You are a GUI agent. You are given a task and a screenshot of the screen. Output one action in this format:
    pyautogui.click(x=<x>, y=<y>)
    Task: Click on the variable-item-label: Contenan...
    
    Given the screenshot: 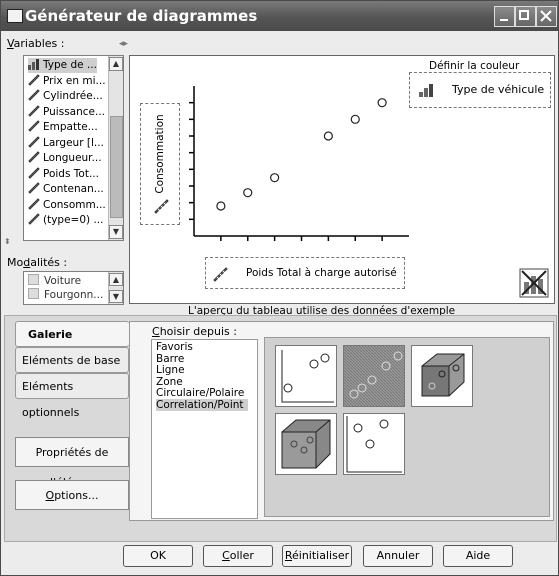 What is the action you would take?
    pyautogui.click(x=73, y=189)
    